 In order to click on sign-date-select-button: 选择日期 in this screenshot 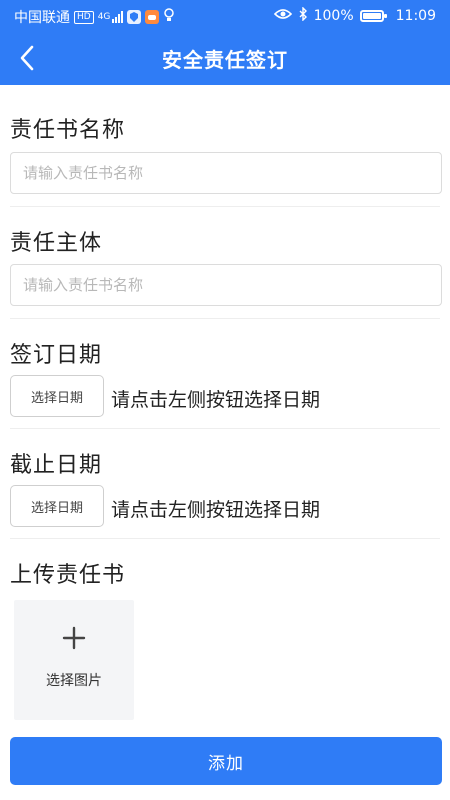, I will do `click(57, 396)`.